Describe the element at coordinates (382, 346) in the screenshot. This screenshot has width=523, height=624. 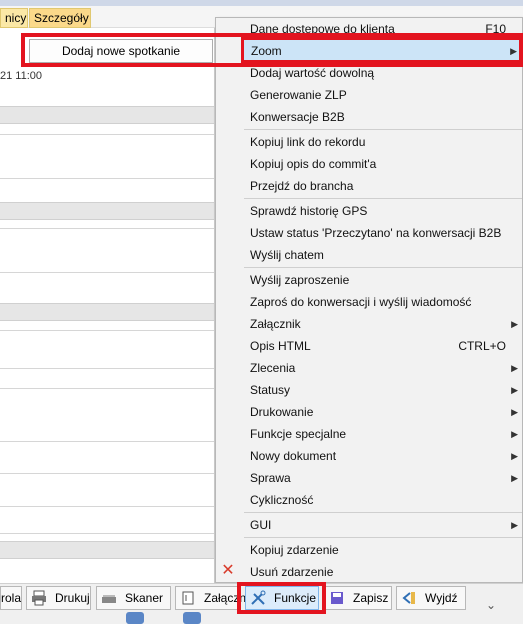
I see `menu-item-html-desc: Opis HTML CTRL+O` at that location.